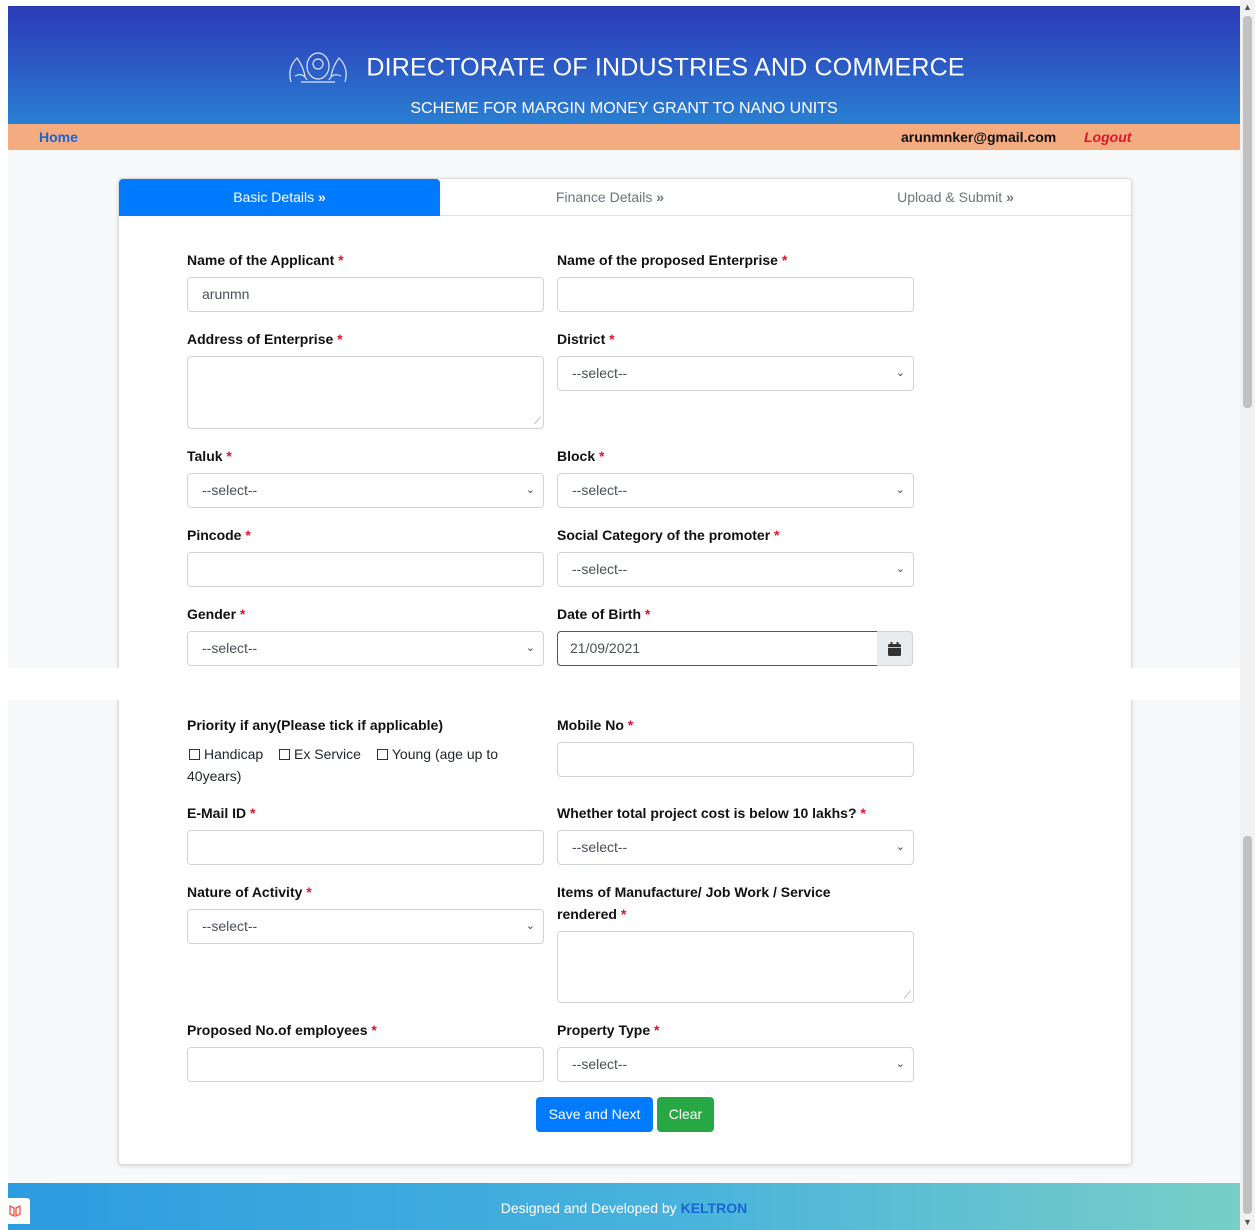  I want to click on home-link: Home, so click(58, 137).